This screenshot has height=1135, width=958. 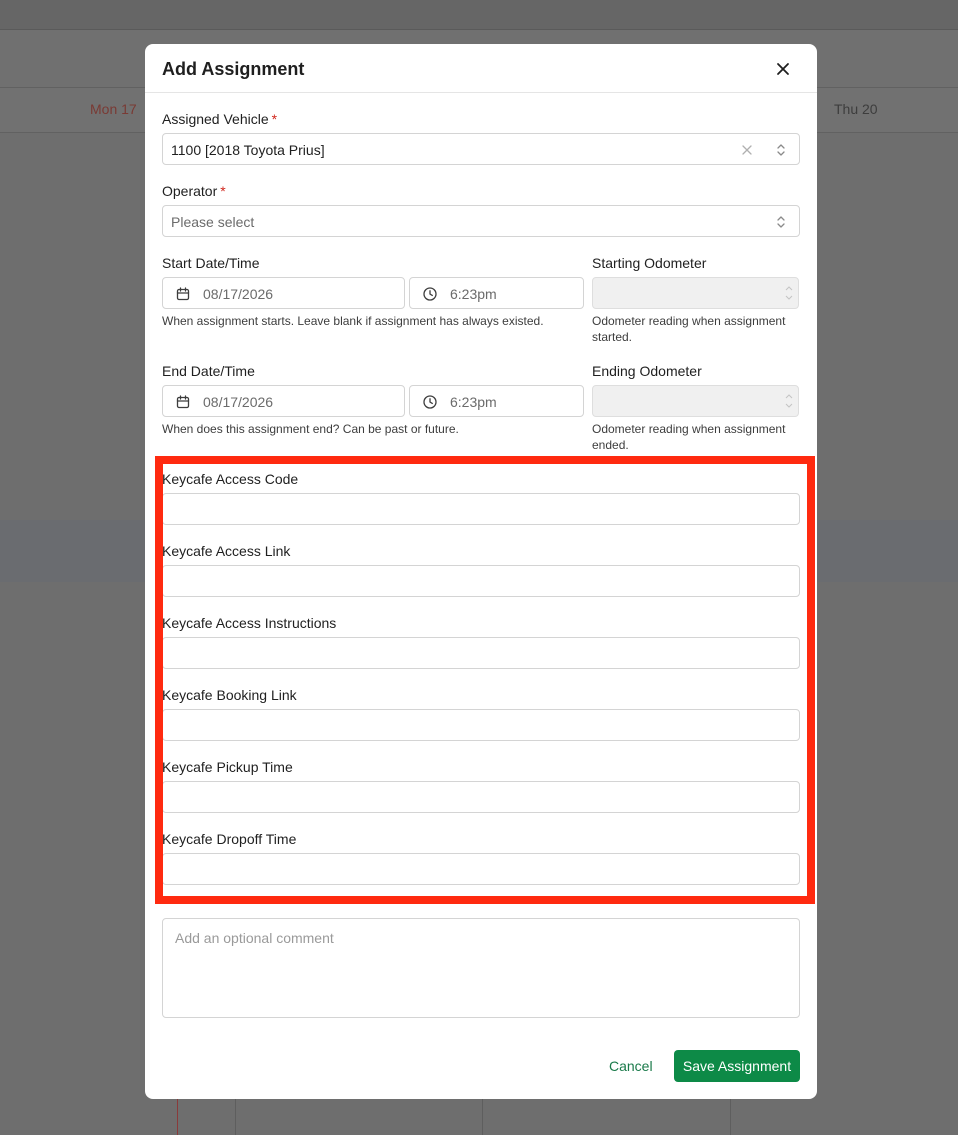 What do you see at coordinates (647, 371) in the screenshot?
I see `ending-odometer-label: Ending Odometer` at bounding box center [647, 371].